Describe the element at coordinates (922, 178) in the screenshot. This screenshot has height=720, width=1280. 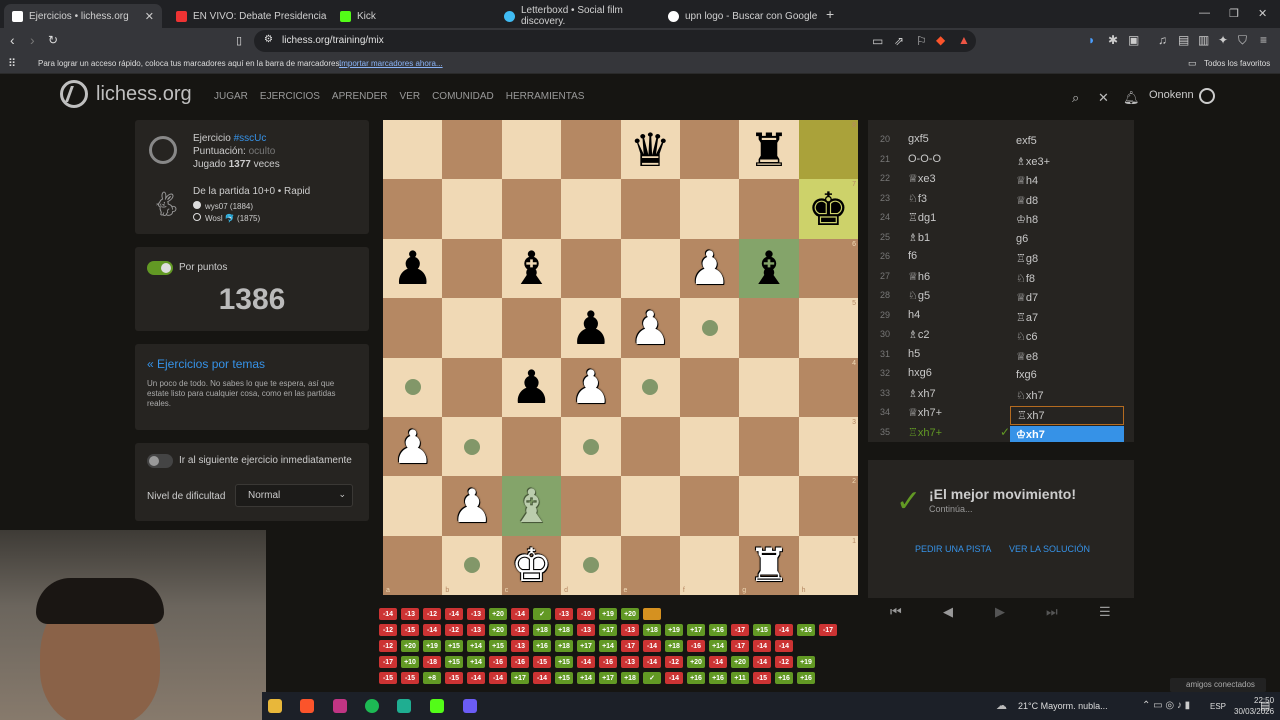
I see `move-white: ♕xe3` at that location.